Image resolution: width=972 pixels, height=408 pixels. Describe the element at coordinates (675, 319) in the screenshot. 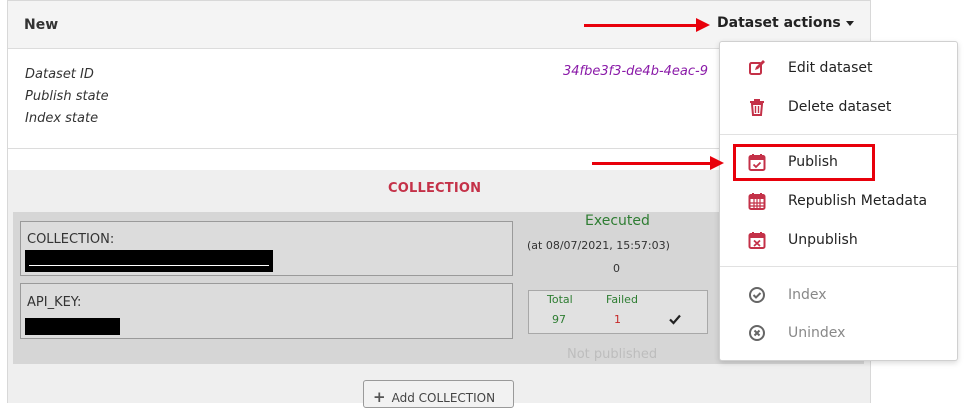

I see `check-icon` at that location.